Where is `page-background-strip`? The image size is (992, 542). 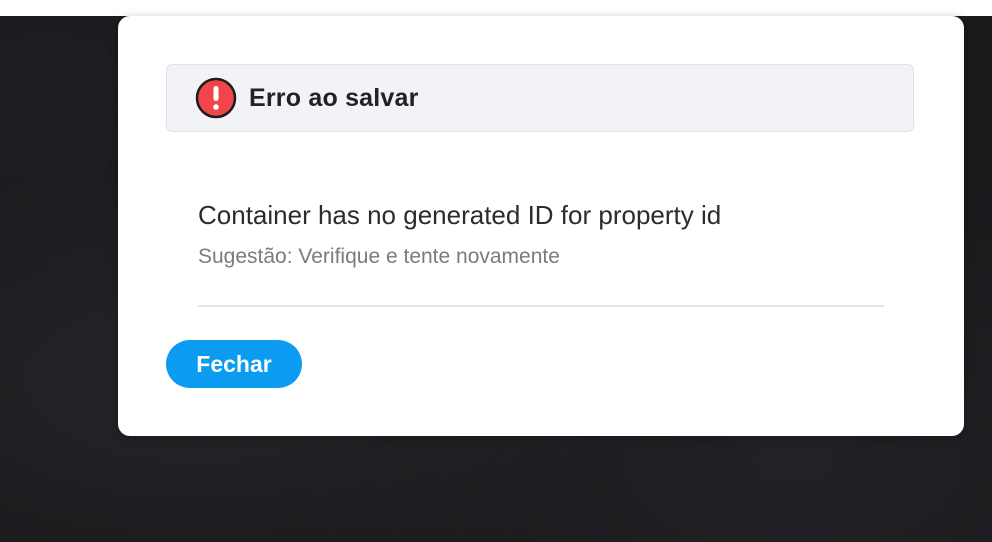
page-background-strip is located at coordinates (496, 8).